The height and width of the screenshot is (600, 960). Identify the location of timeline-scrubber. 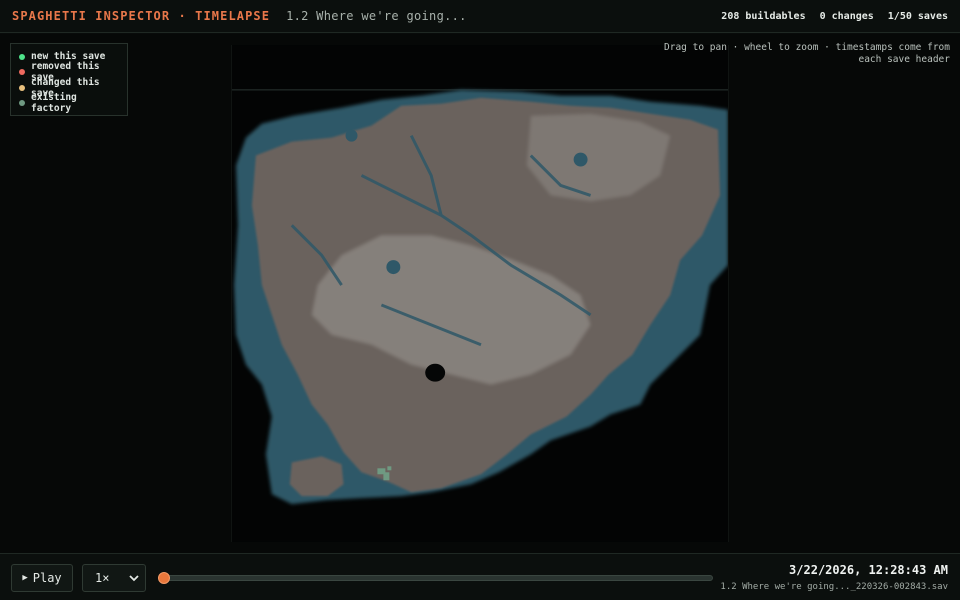
(435, 578).